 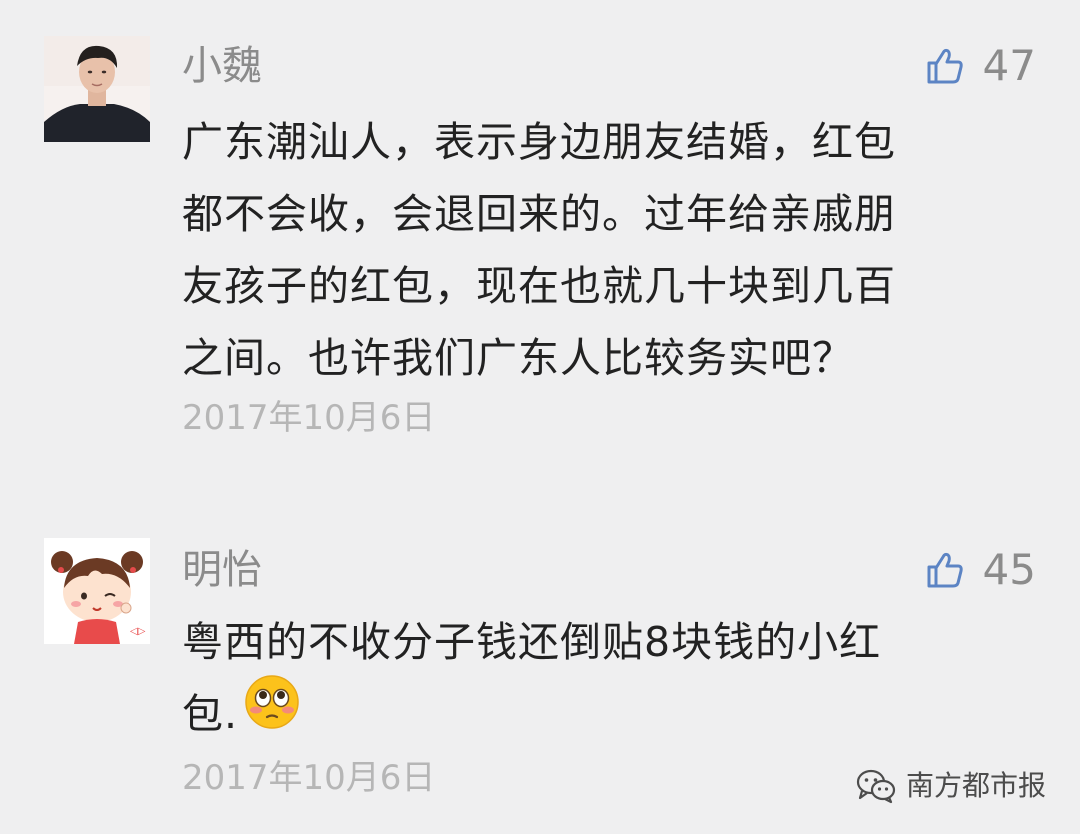 What do you see at coordinates (539, 142) in the screenshot?
I see `comment-text-line: 广东潮汕人，表示身边朋友结婚，红包` at bounding box center [539, 142].